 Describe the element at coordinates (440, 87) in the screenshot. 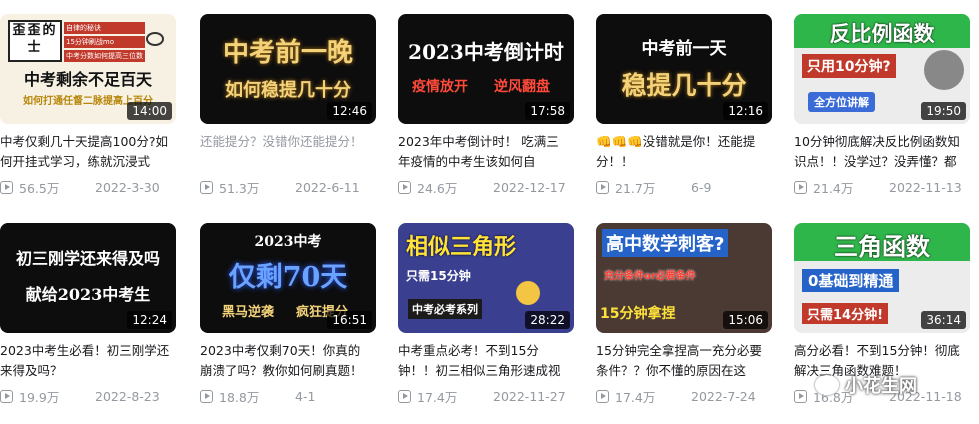

I see `thumb-tag: 疫情放开` at that location.